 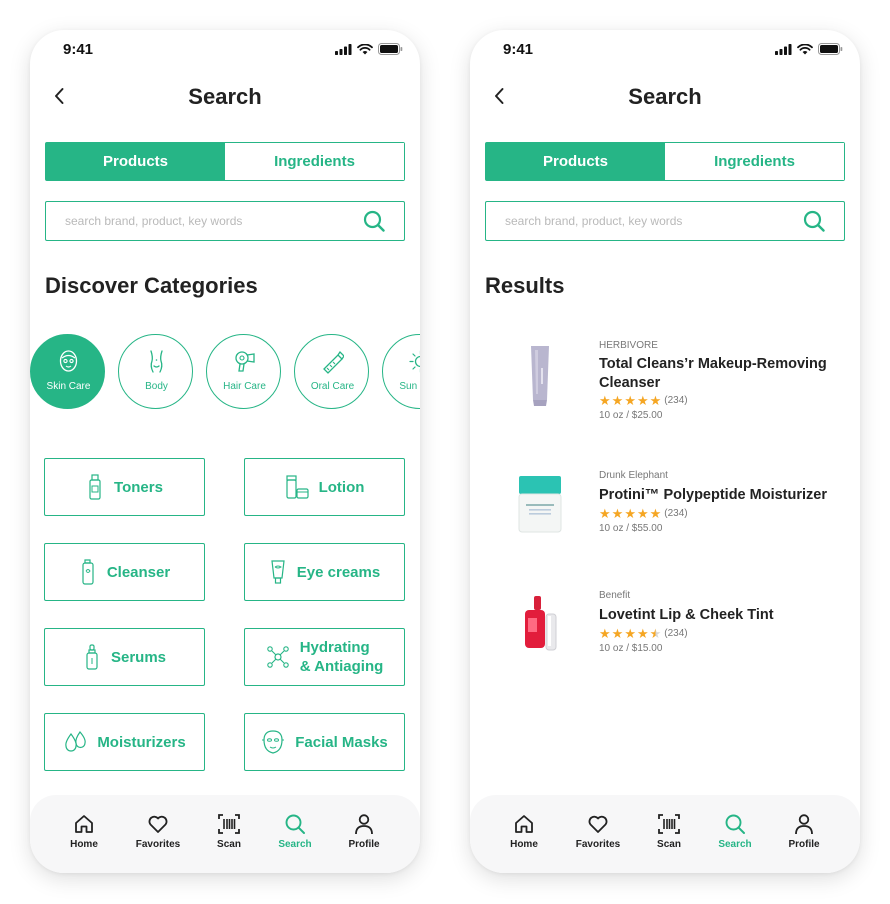 What do you see at coordinates (244, 386) in the screenshot?
I see `category-label: Hair Care` at bounding box center [244, 386].